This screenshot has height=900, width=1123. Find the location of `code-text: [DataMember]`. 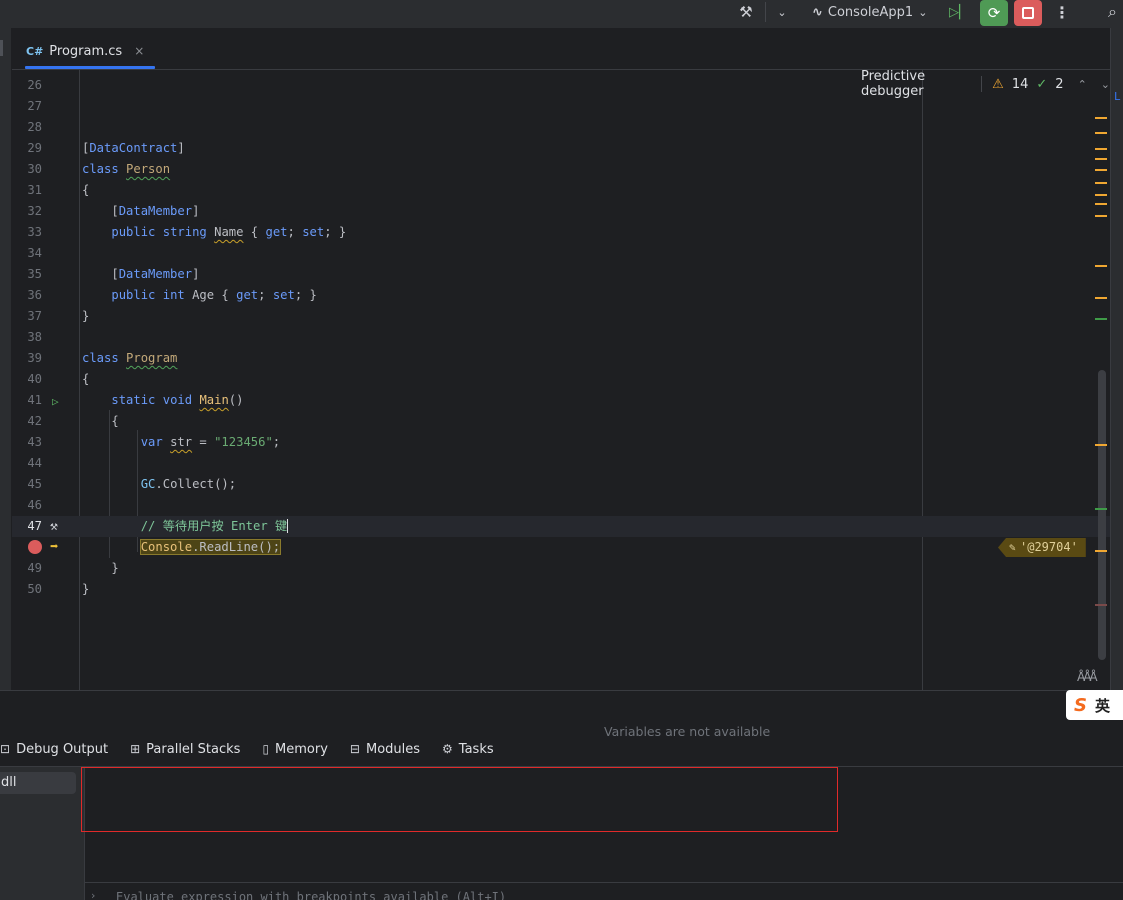

code-text: [DataMember] is located at coordinates (141, 211).